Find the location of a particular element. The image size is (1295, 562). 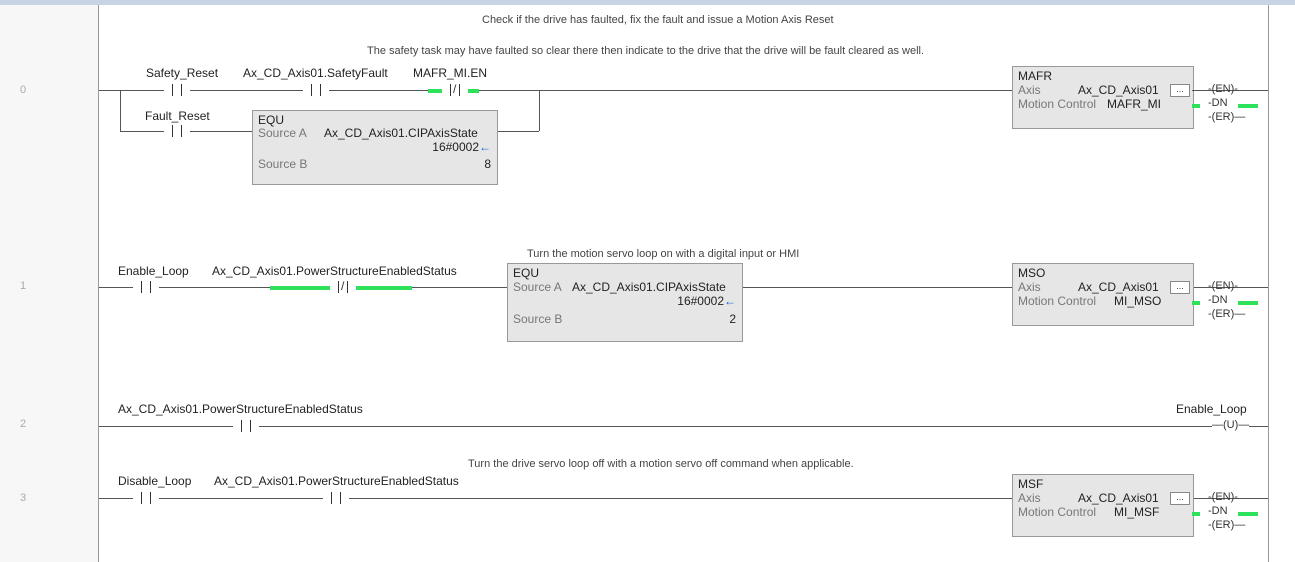

instruction-title: MSO is located at coordinates (1032, 273).